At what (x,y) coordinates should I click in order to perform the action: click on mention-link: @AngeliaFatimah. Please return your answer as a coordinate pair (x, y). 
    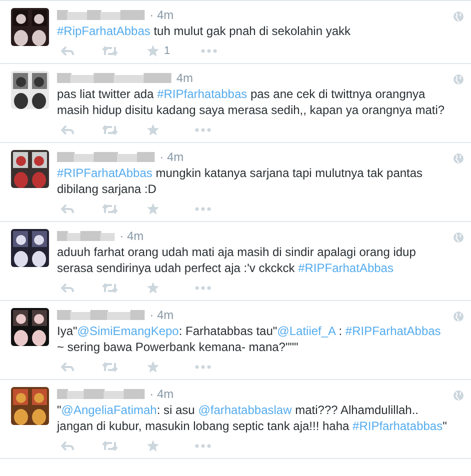
    Looking at the image, I should click on (109, 410).